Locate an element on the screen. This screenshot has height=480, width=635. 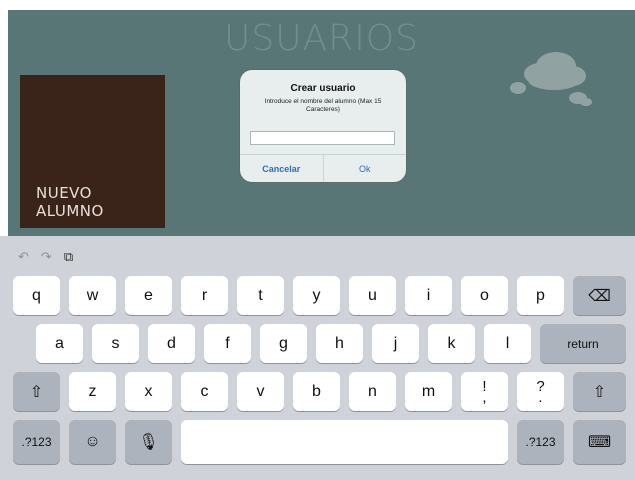
key-j: j is located at coordinates (395, 343).